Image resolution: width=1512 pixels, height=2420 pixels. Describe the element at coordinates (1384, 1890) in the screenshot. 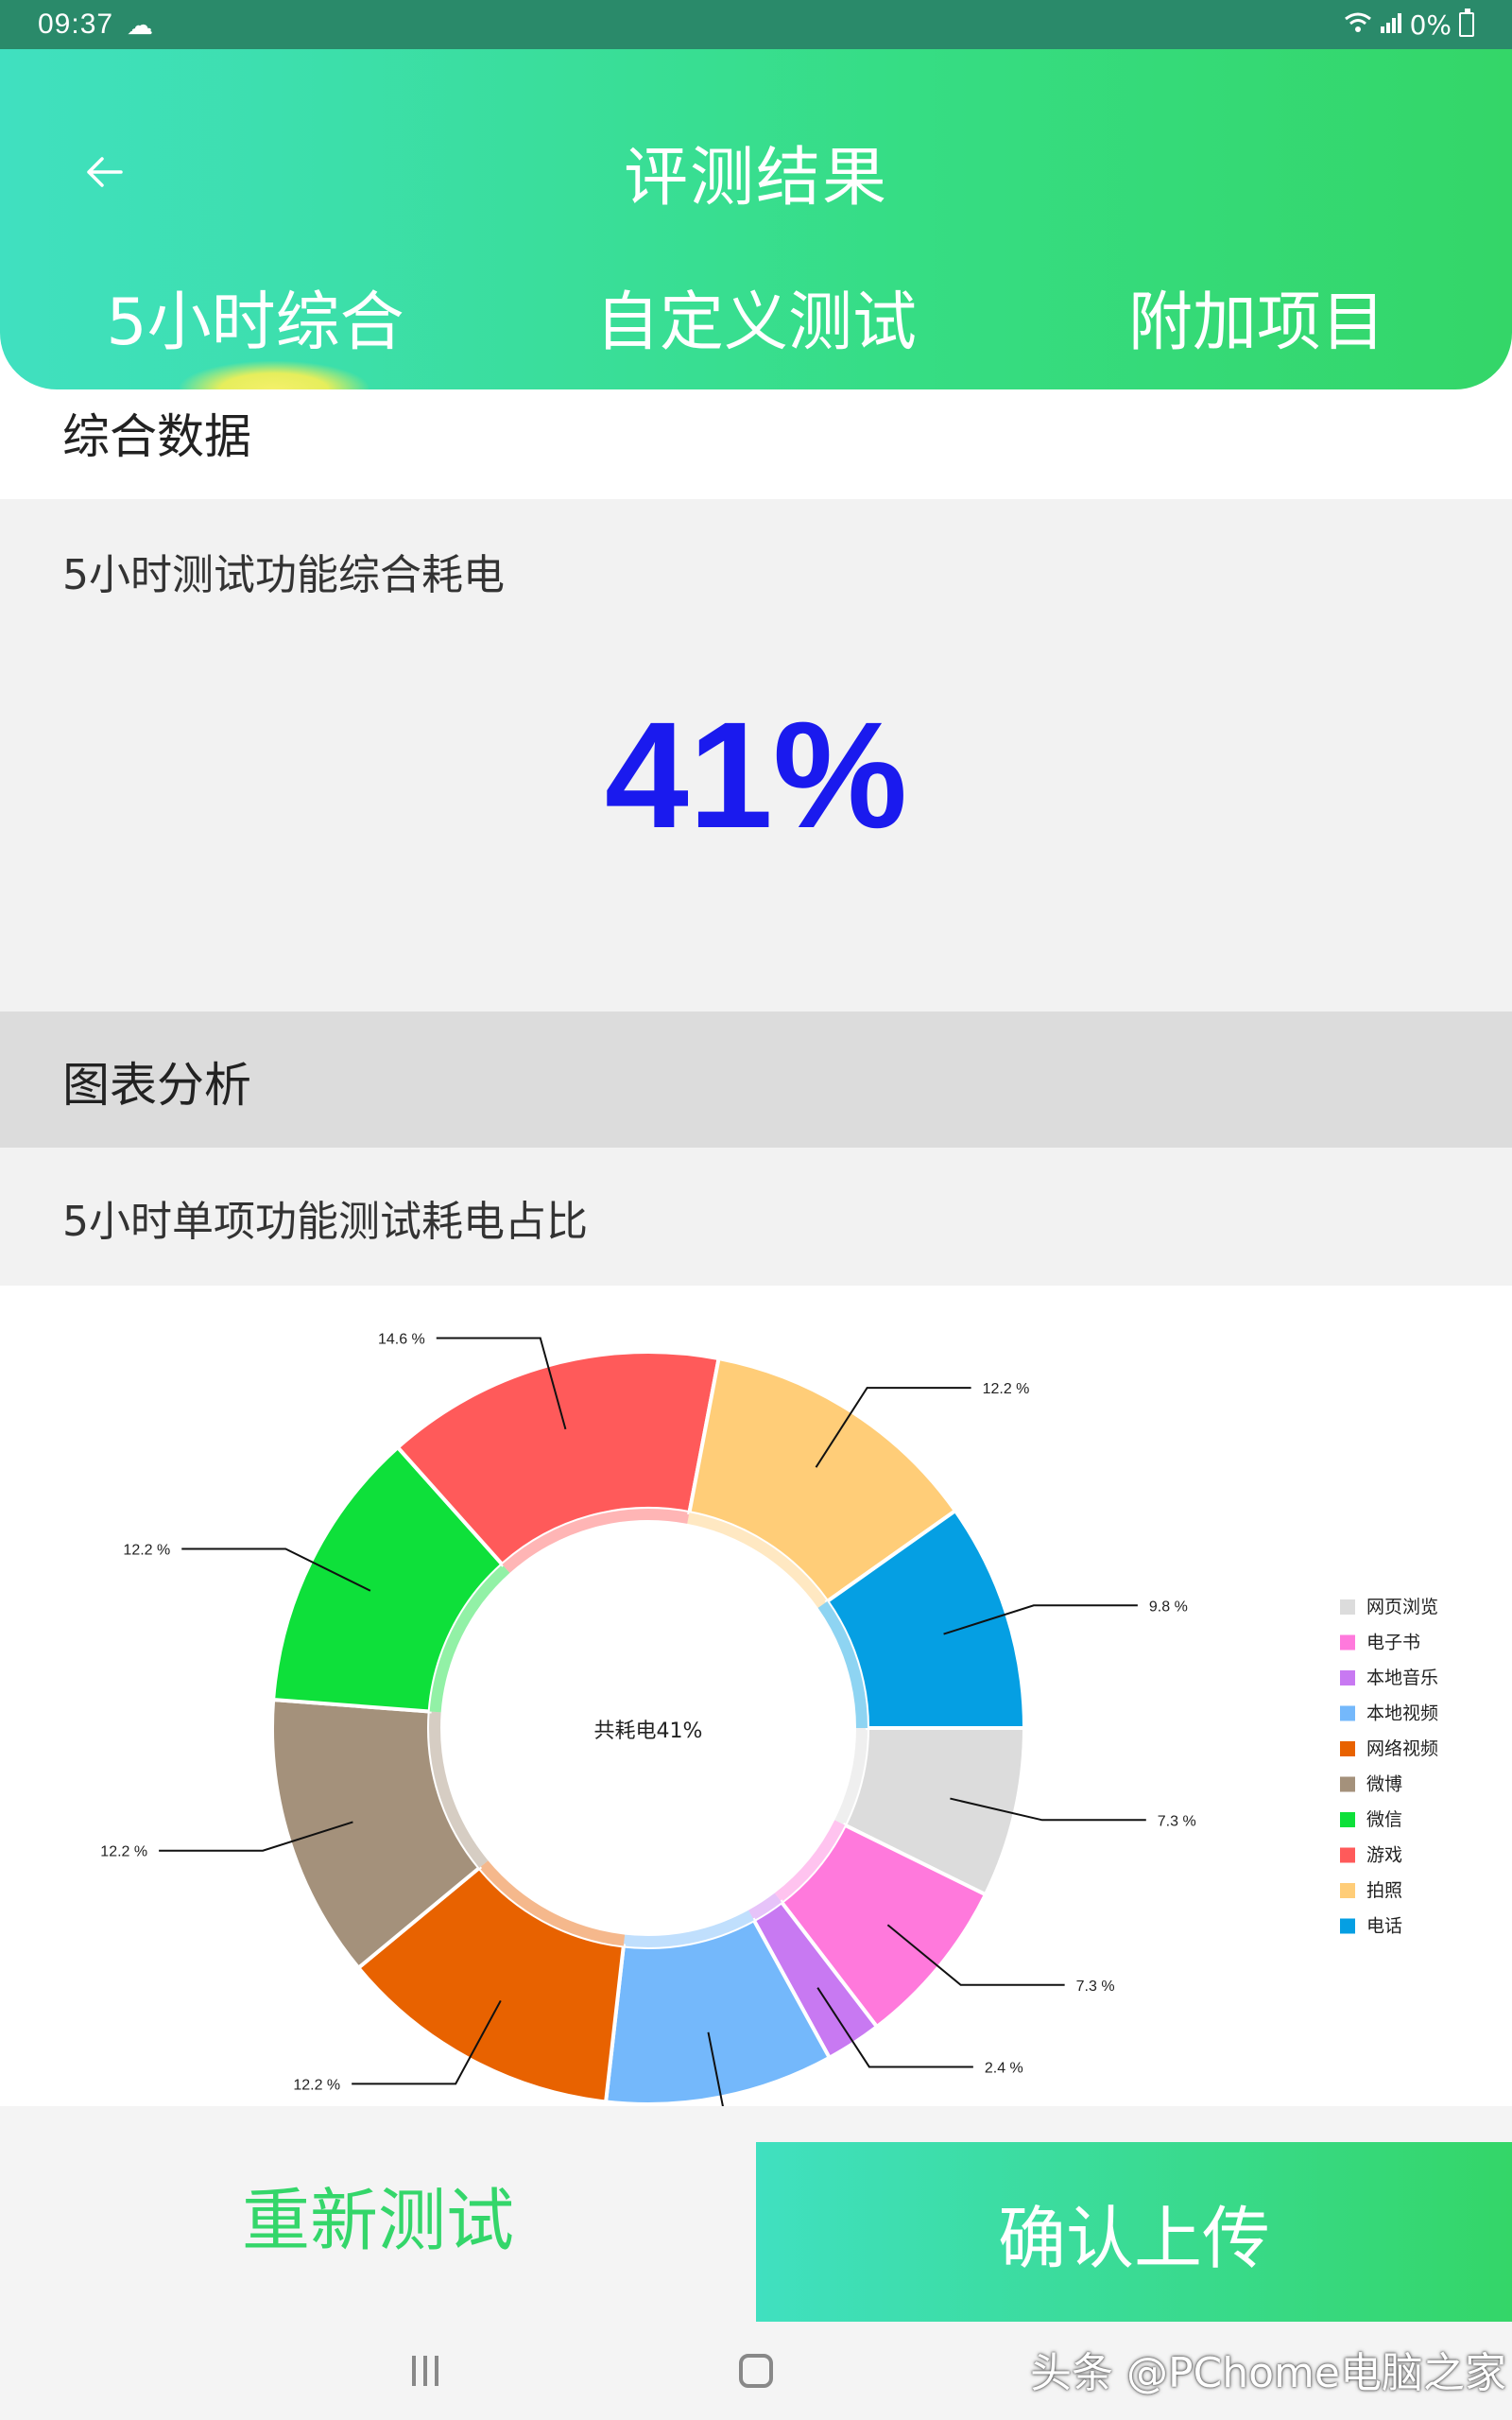

I see `legend-label: 拍照` at that location.